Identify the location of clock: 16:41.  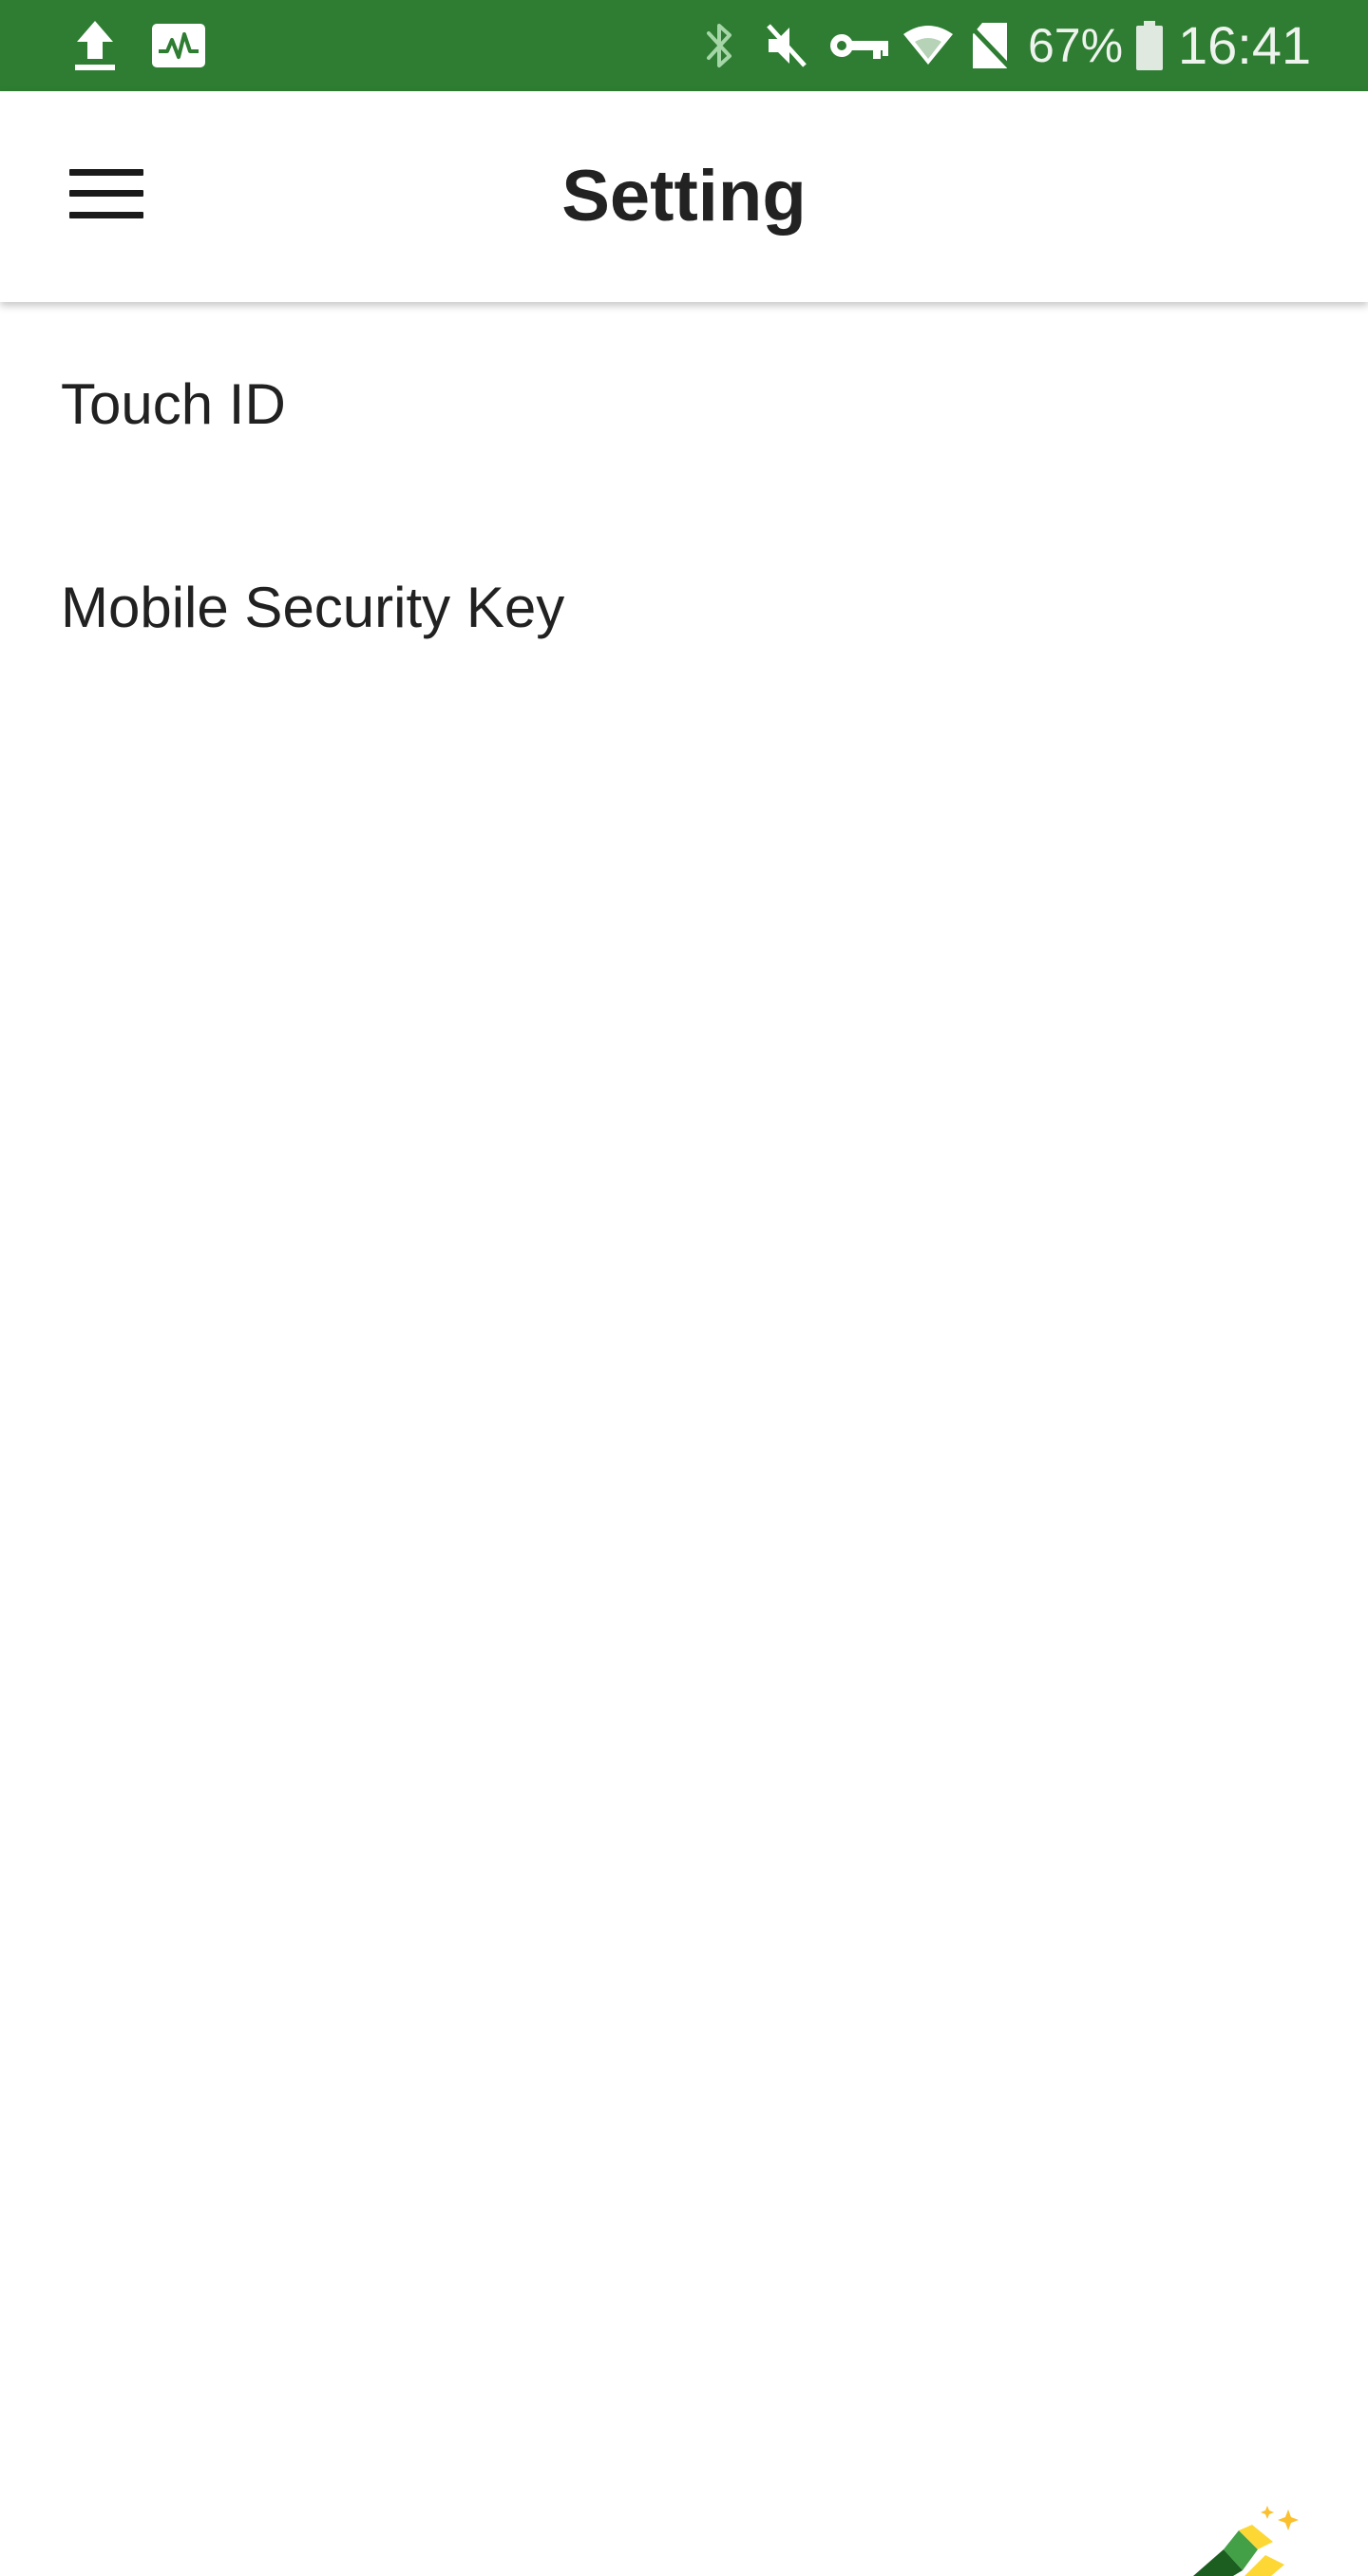
(1245, 45).